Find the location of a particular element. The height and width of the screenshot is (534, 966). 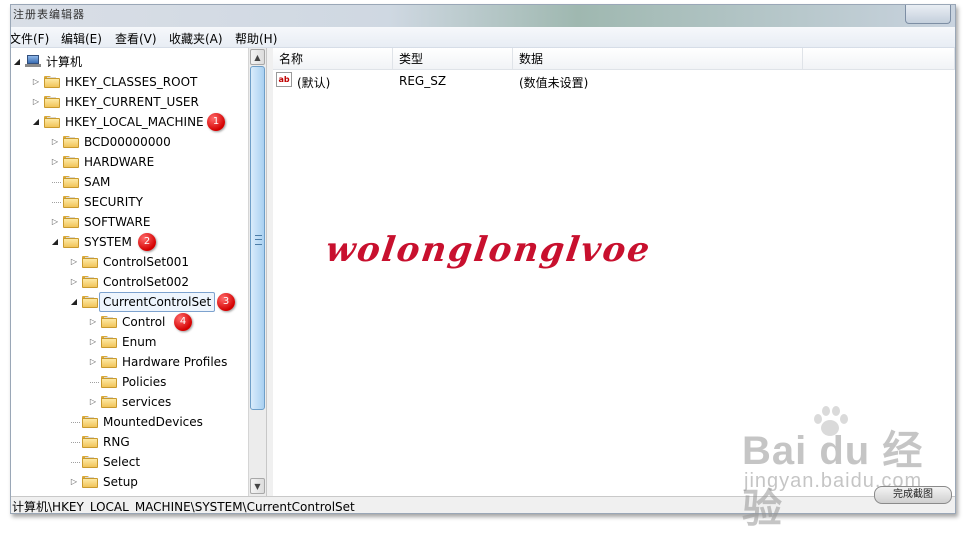

tree-node-label: 计算机 is located at coordinates (64, 62).